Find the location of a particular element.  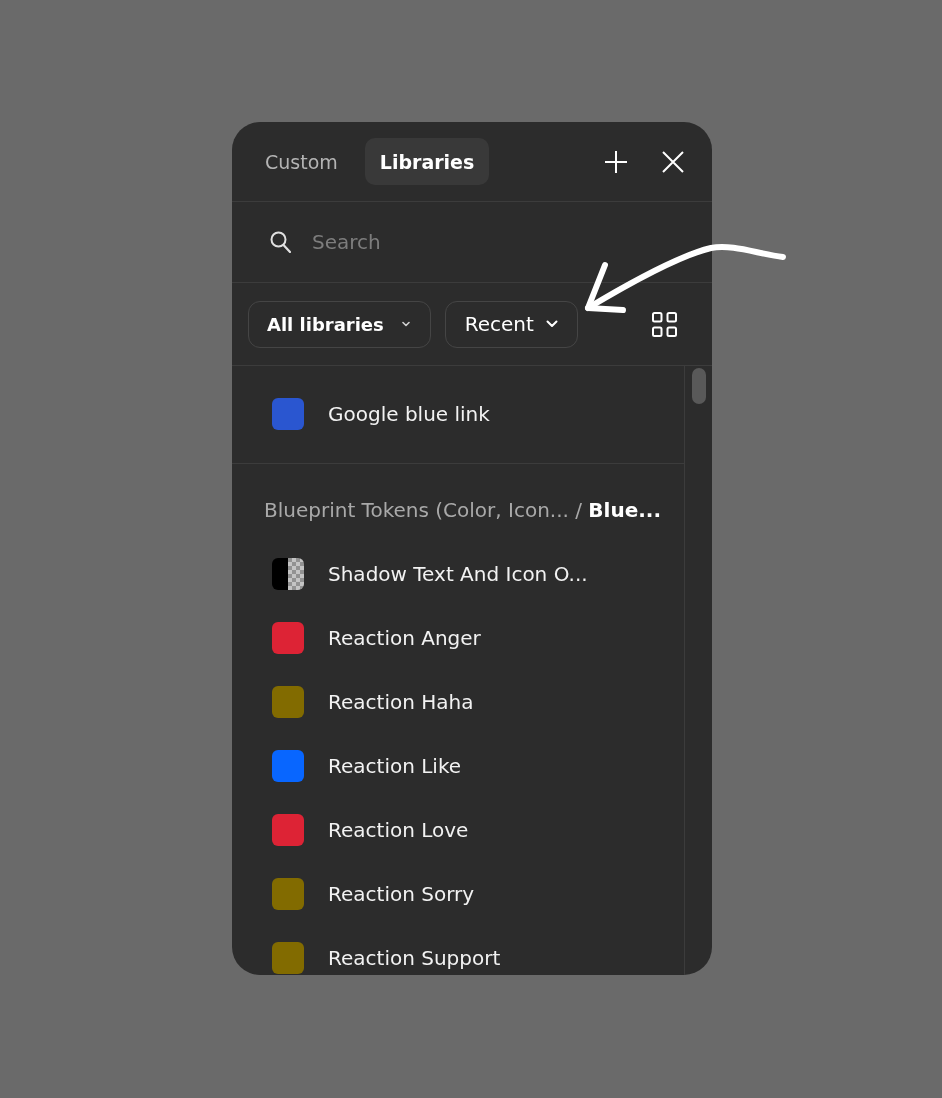

filter-dropdown: All libraries is located at coordinates (339, 324).